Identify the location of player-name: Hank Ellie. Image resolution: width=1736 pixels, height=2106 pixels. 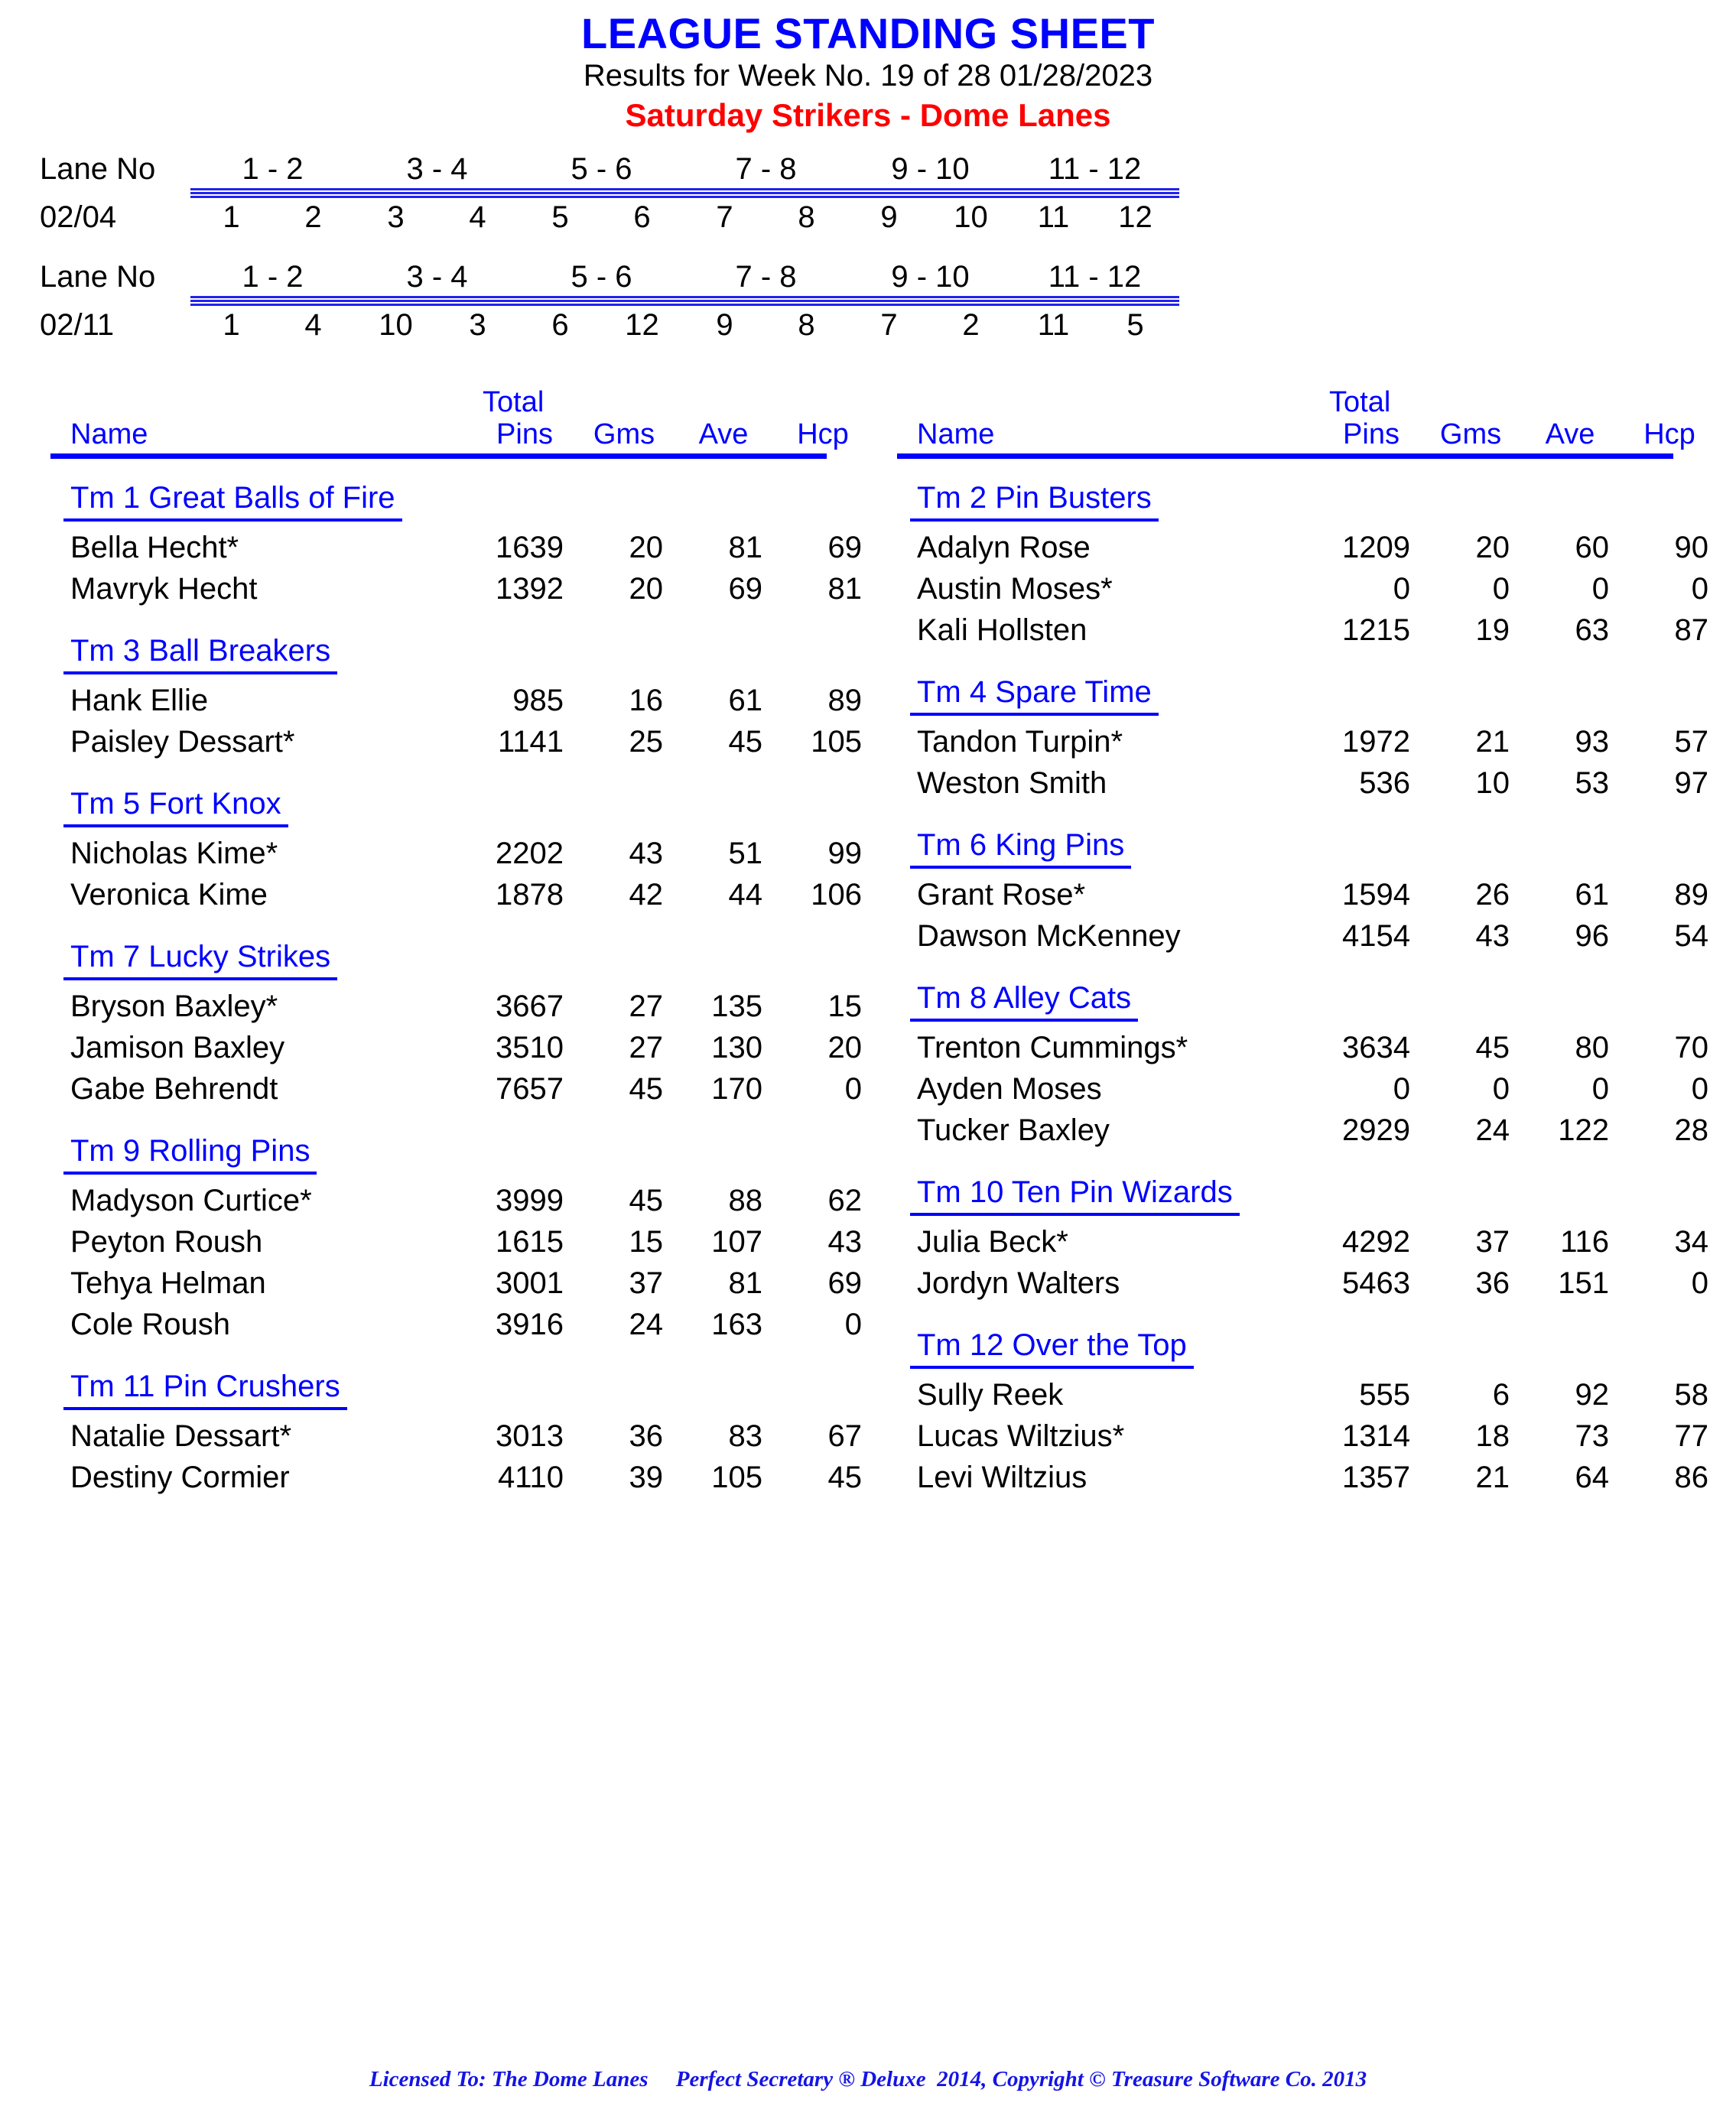
(139, 700).